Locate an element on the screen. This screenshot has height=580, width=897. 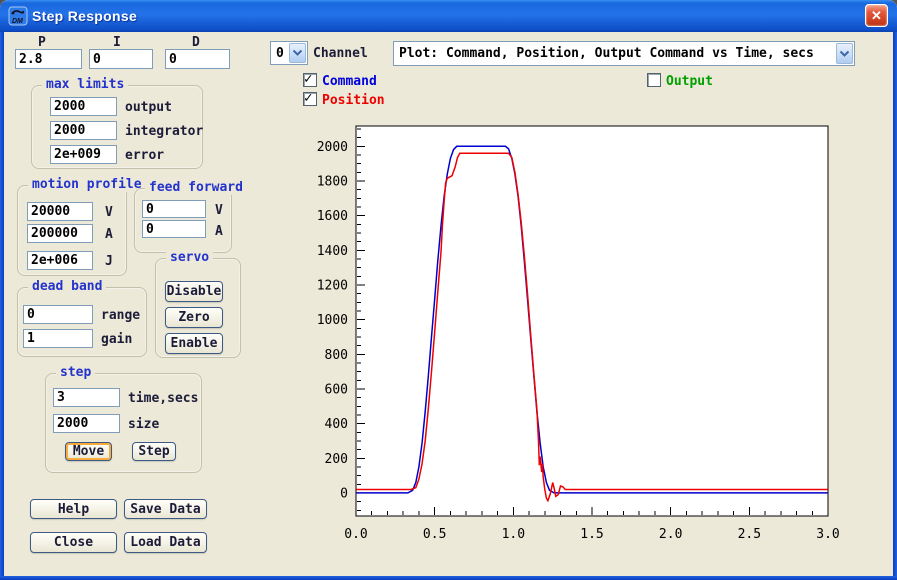
step-size-input is located at coordinates (86, 423).